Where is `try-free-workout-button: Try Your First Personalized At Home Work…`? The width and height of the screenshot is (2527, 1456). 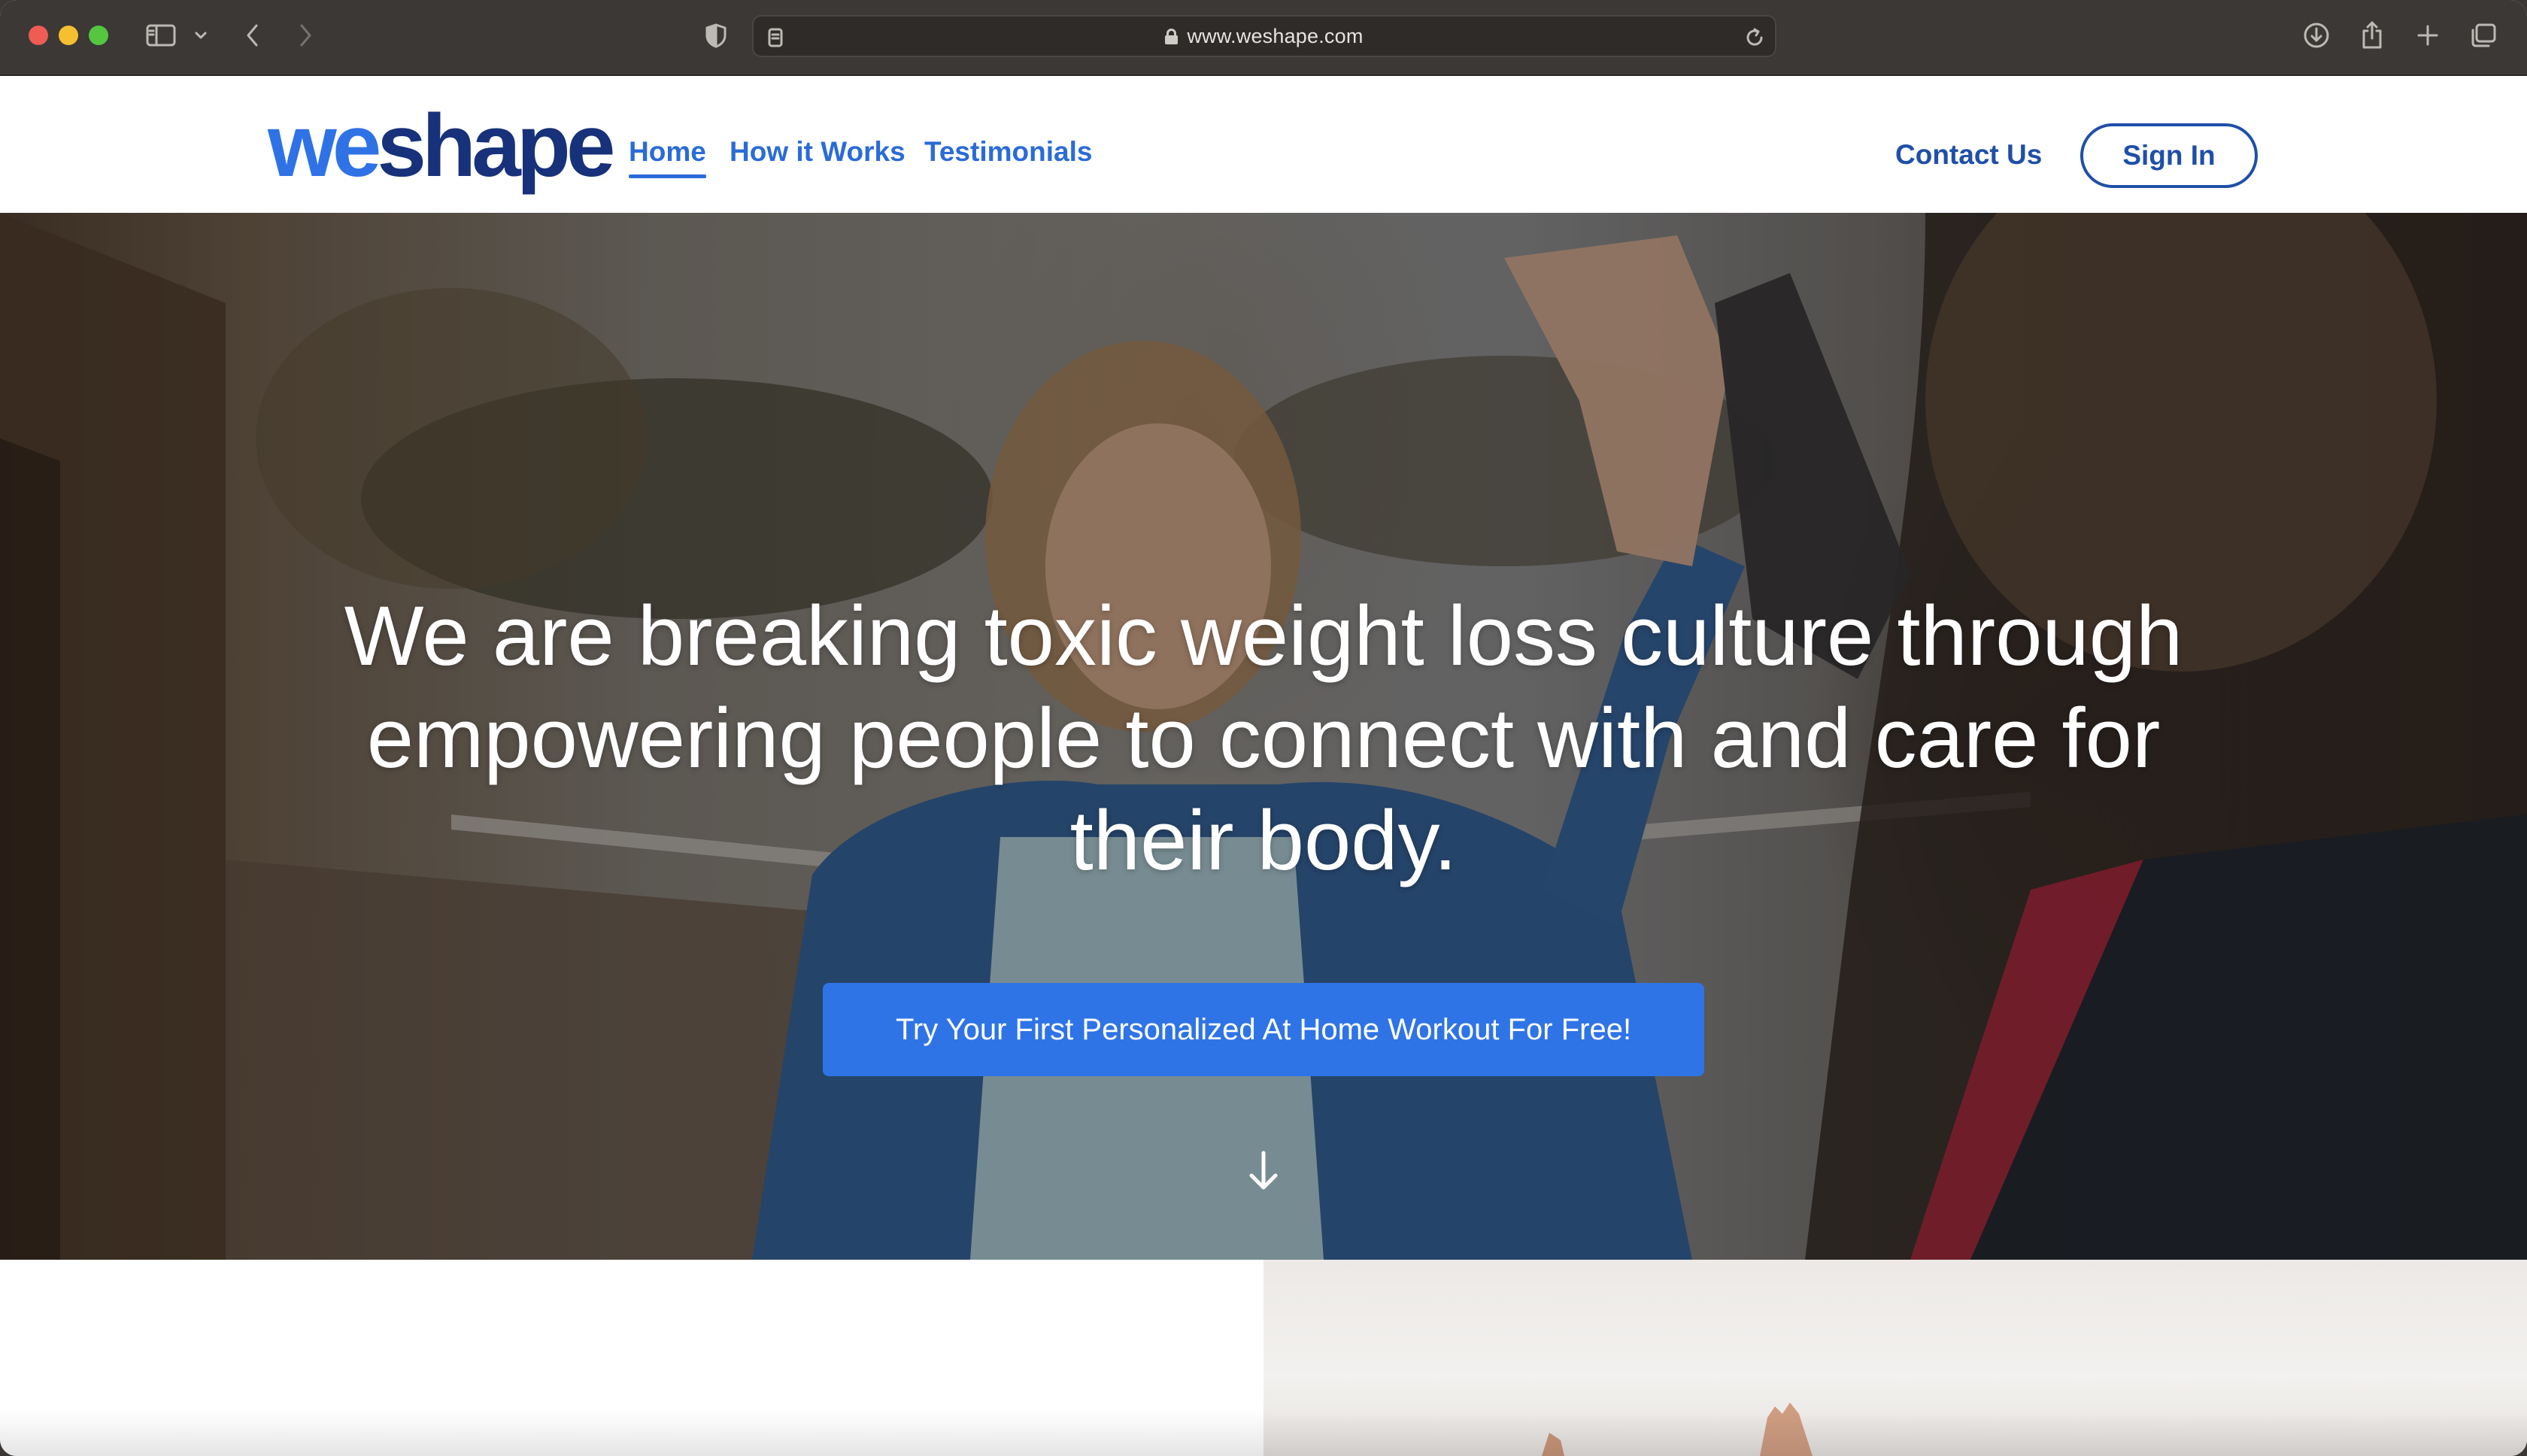 try-free-workout-button: Try Your First Personalized At Home Work… is located at coordinates (1263, 1029).